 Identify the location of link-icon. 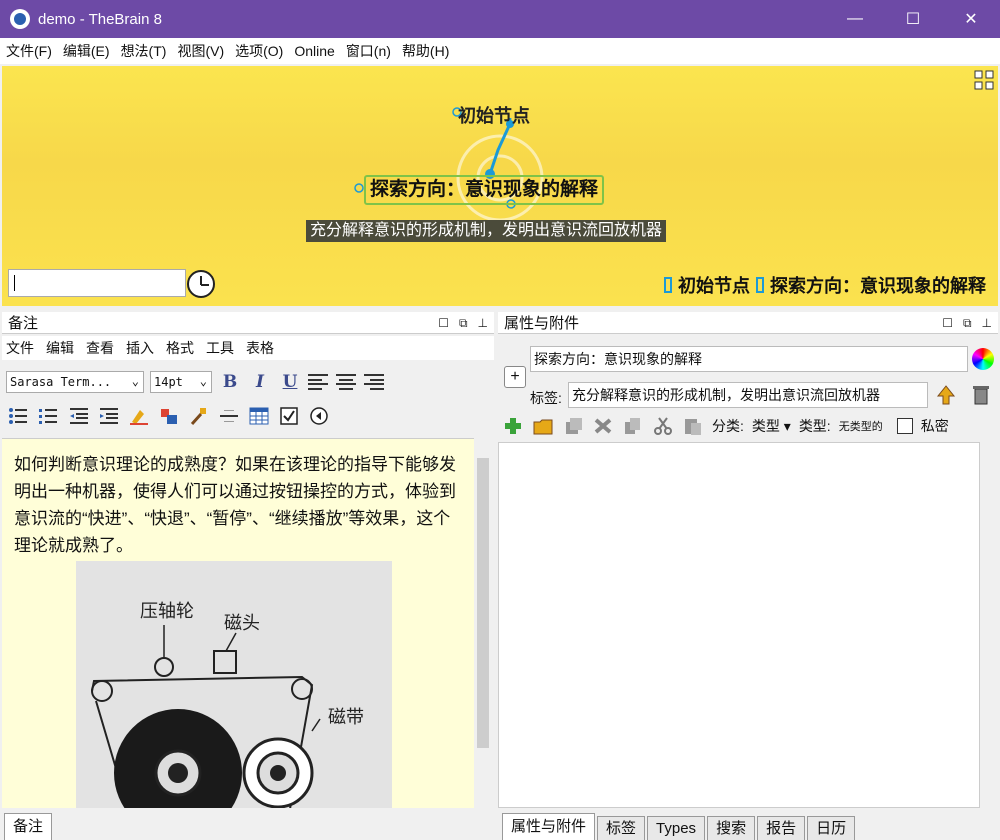
(573, 426).